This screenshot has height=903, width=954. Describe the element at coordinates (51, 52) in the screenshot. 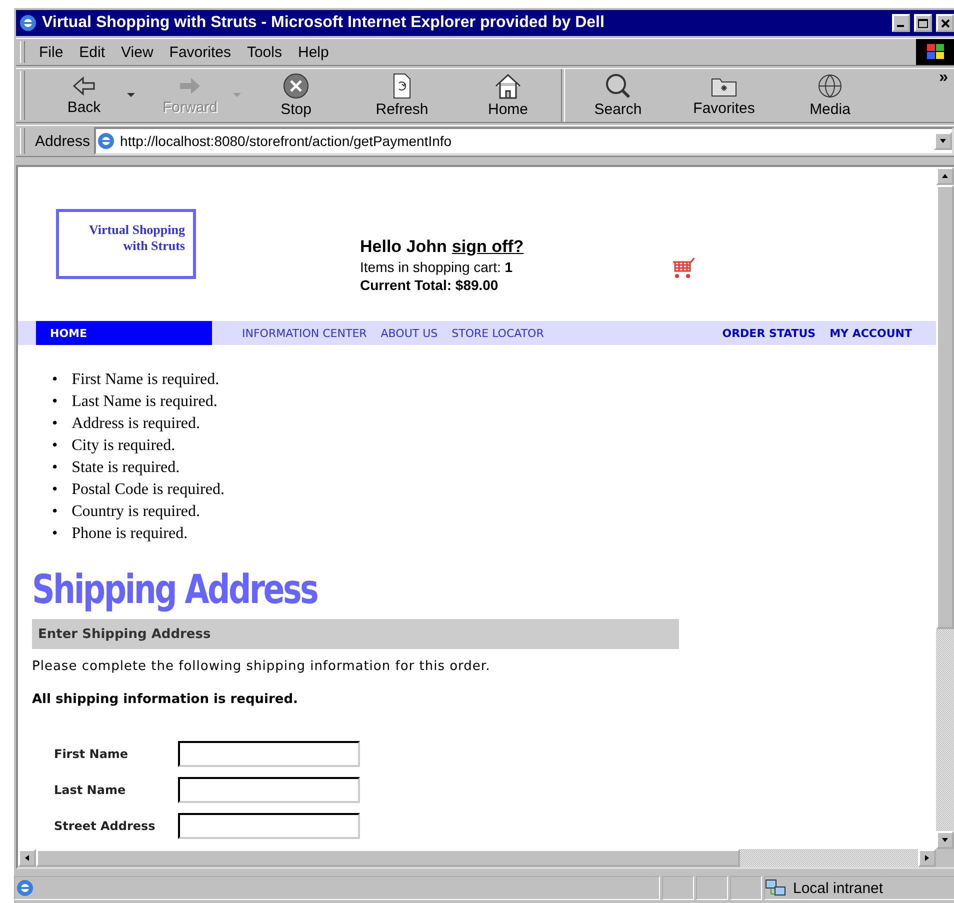

I see `menu-item: File` at that location.